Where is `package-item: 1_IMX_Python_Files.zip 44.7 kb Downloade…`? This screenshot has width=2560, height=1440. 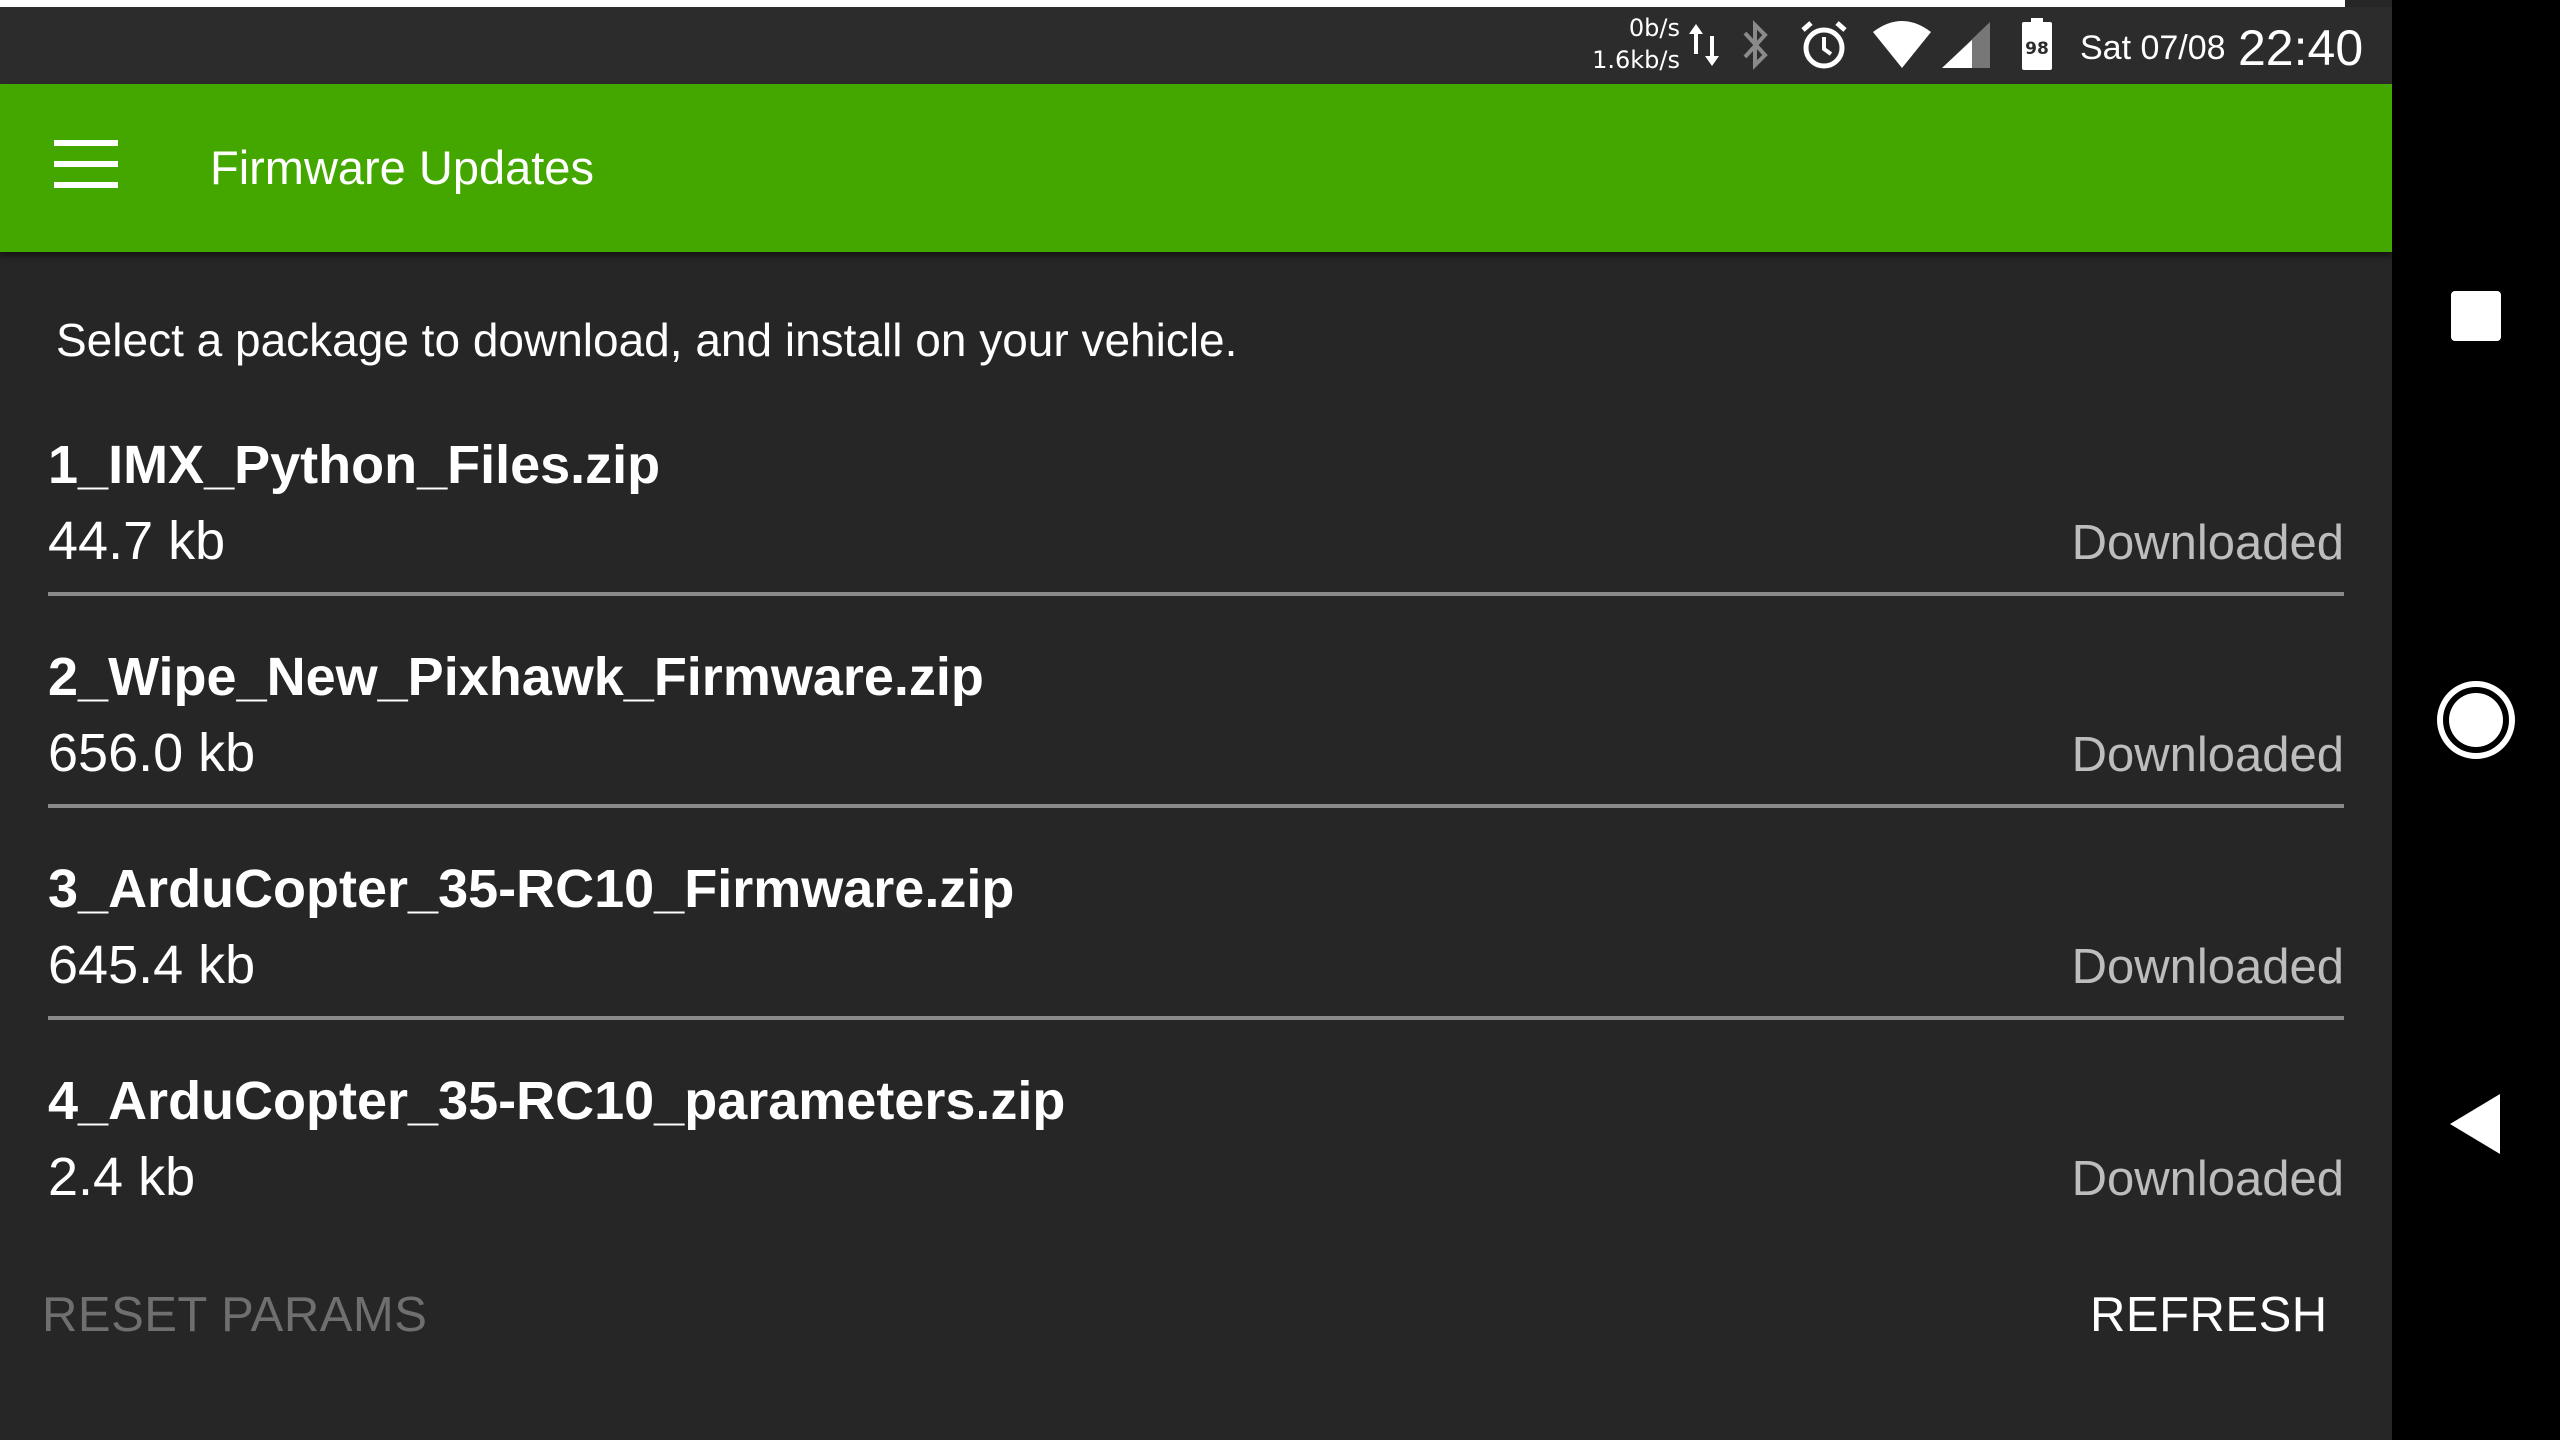 package-item: 1_IMX_Python_Files.zip 44.7 kb Downloade… is located at coordinates (1196, 536).